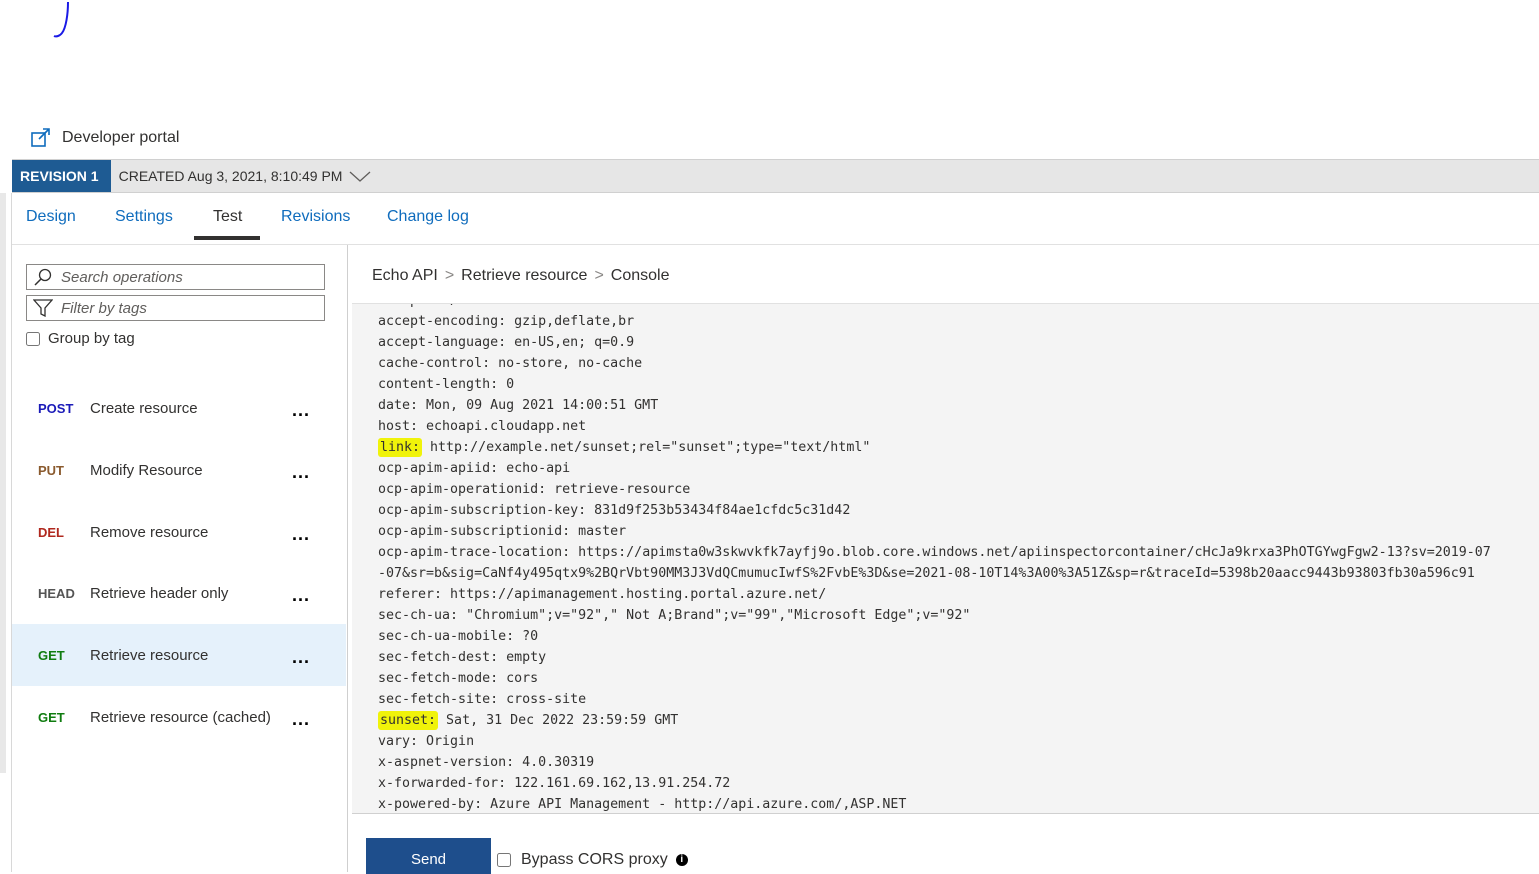 This screenshot has height=874, width=1539. I want to click on operation-name: Retrieve header only, so click(159, 593).